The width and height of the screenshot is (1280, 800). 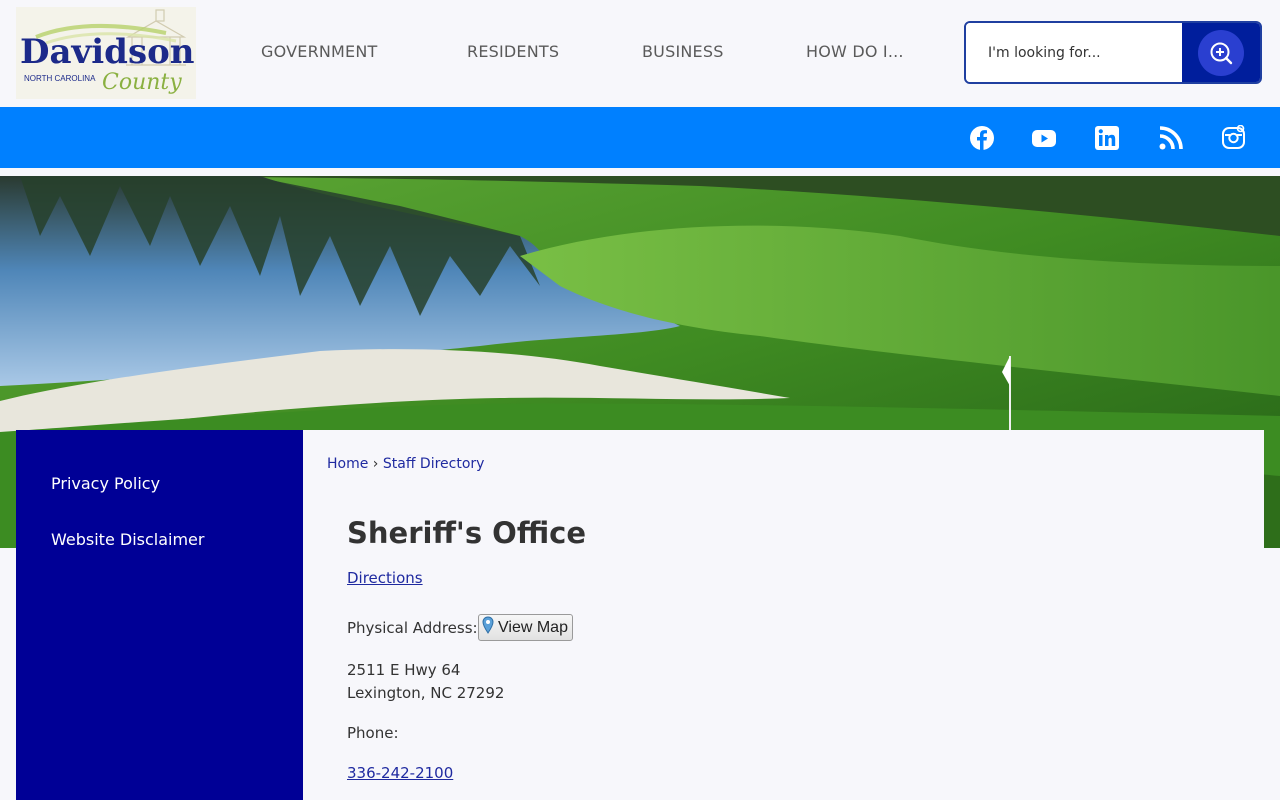 What do you see at coordinates (159, 615) in the screenshot?
I see `sidebar: Privacy Policy Website Disclaimer` at bounding box center [159, 615].